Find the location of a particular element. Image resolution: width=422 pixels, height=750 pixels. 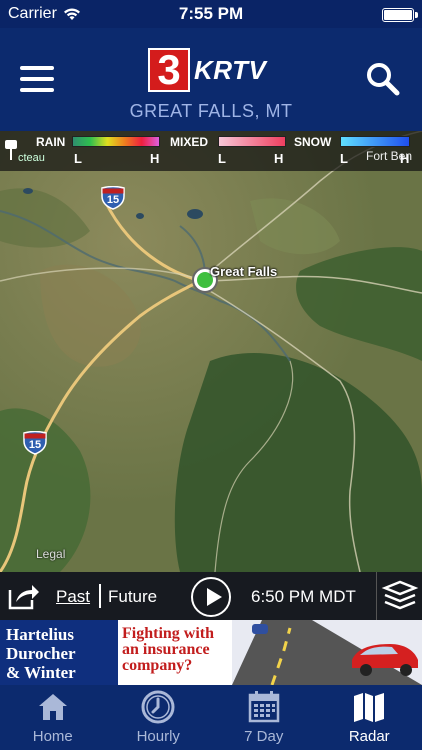

ad-tagline: Fighting with an insurance company? is located at coordinates (177, 650).